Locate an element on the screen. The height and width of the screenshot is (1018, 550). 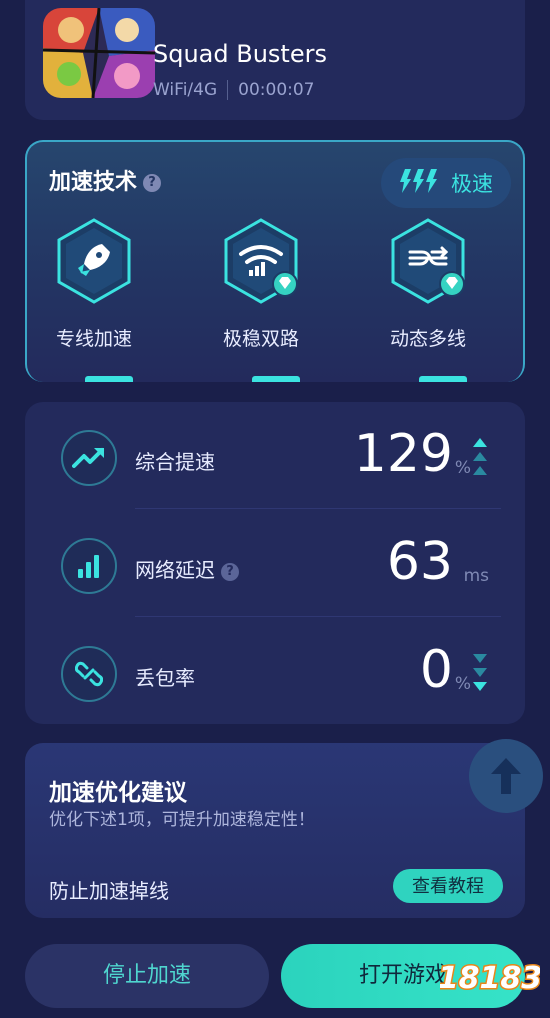
stat-row-speedup: 综合提速 129 % is located at coordinates (275, 456).